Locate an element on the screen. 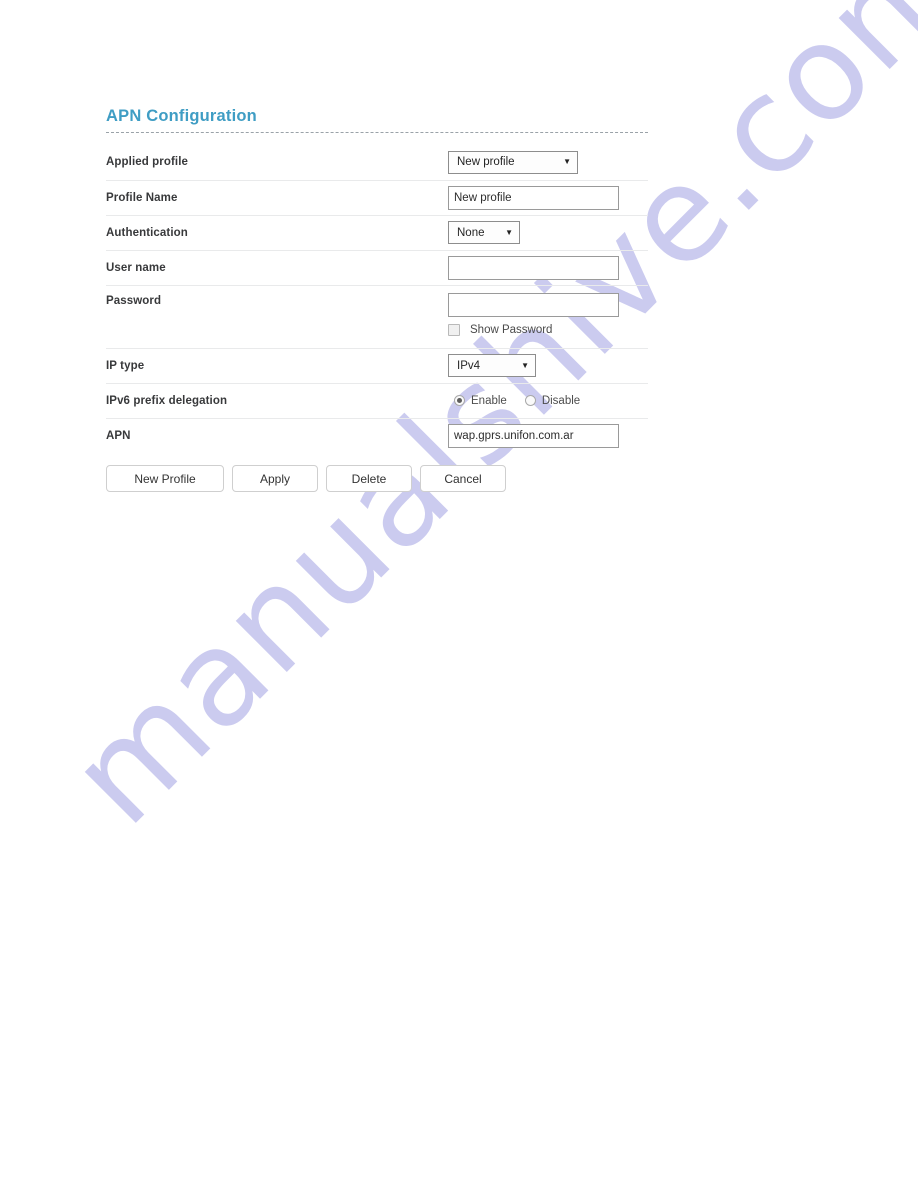 The width and height of the screenshot is (918, 1188). applied-profile-select: New profile ▼ is located at coordinates (513, 162).